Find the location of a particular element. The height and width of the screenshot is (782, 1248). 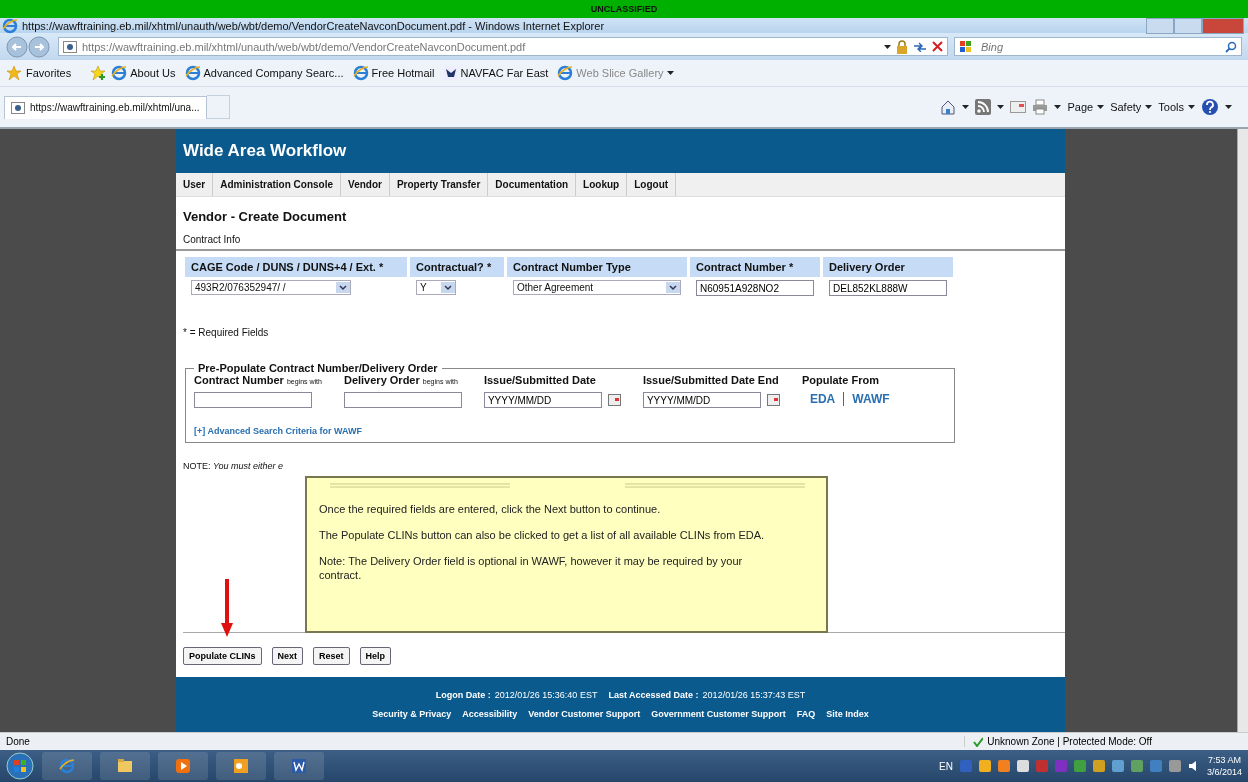

back-forward-buttons-icon is located at coordinates (29, 46).